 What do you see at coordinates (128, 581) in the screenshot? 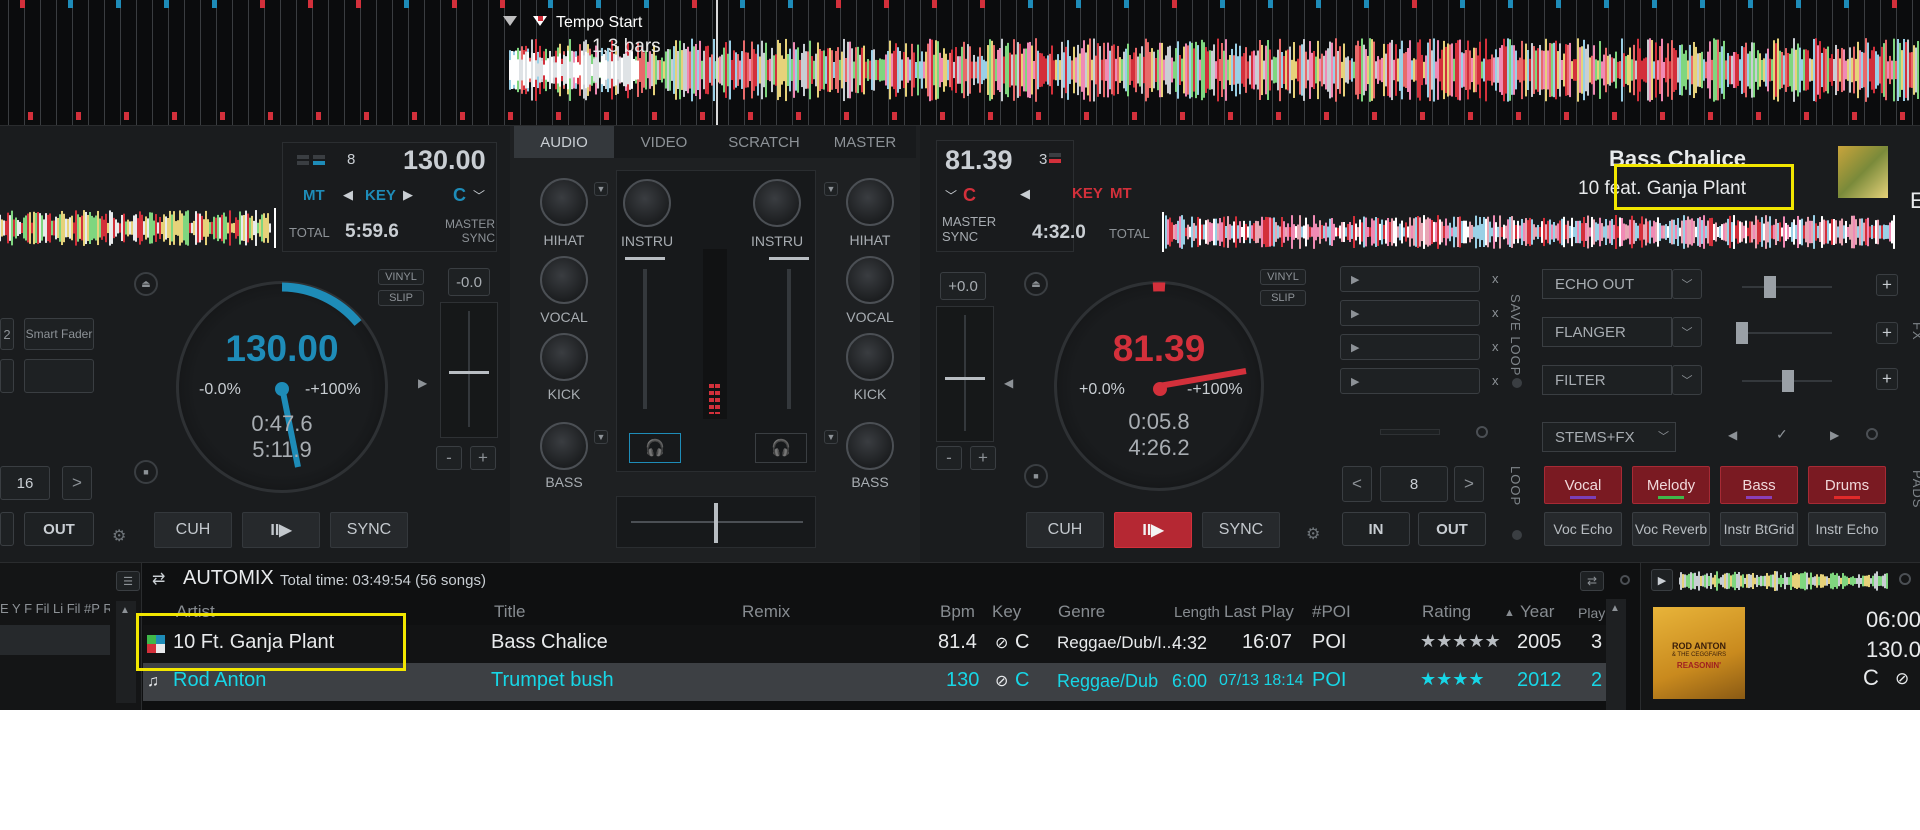
I see `side-panel-list-icon: ☰` at bounding box center [128, 581].